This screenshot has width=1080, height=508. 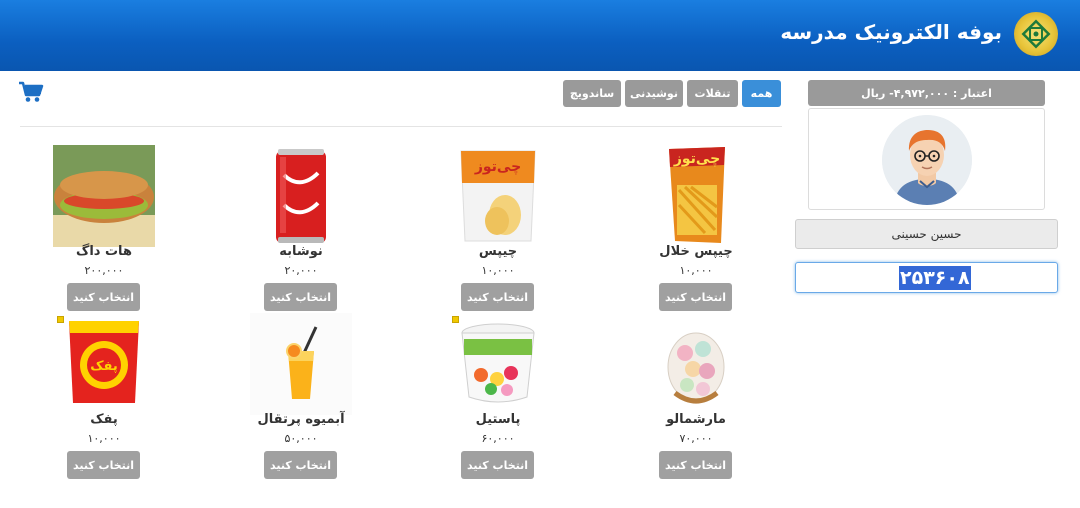 I want to click on product-name: آبمیوه پرتقال, so click(x=301, y=419).